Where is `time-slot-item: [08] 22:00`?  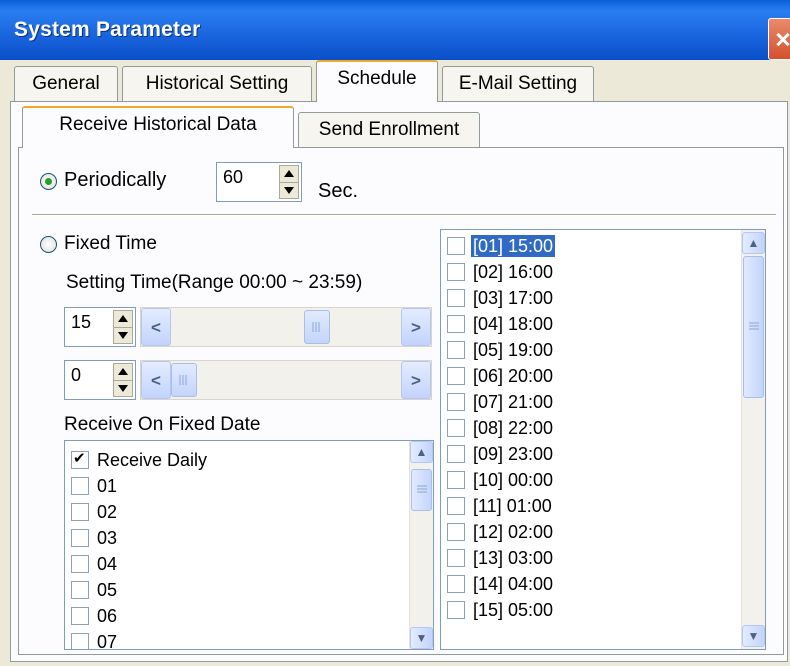
time-slot-item: [08] 22:00 is located at coordinates (590, 428).